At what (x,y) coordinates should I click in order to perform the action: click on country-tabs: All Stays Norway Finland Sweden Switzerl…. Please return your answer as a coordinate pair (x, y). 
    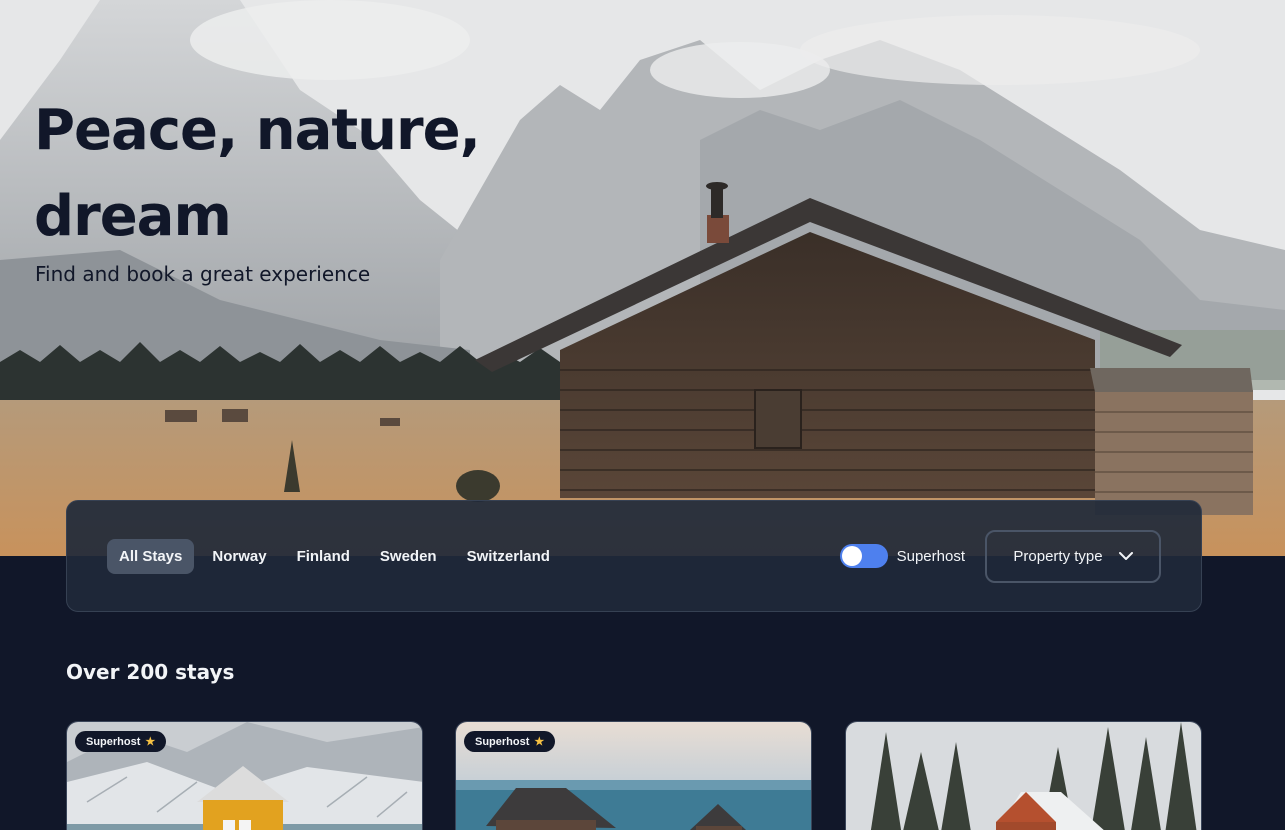
    Looking at the image, I should click on (334, 556).